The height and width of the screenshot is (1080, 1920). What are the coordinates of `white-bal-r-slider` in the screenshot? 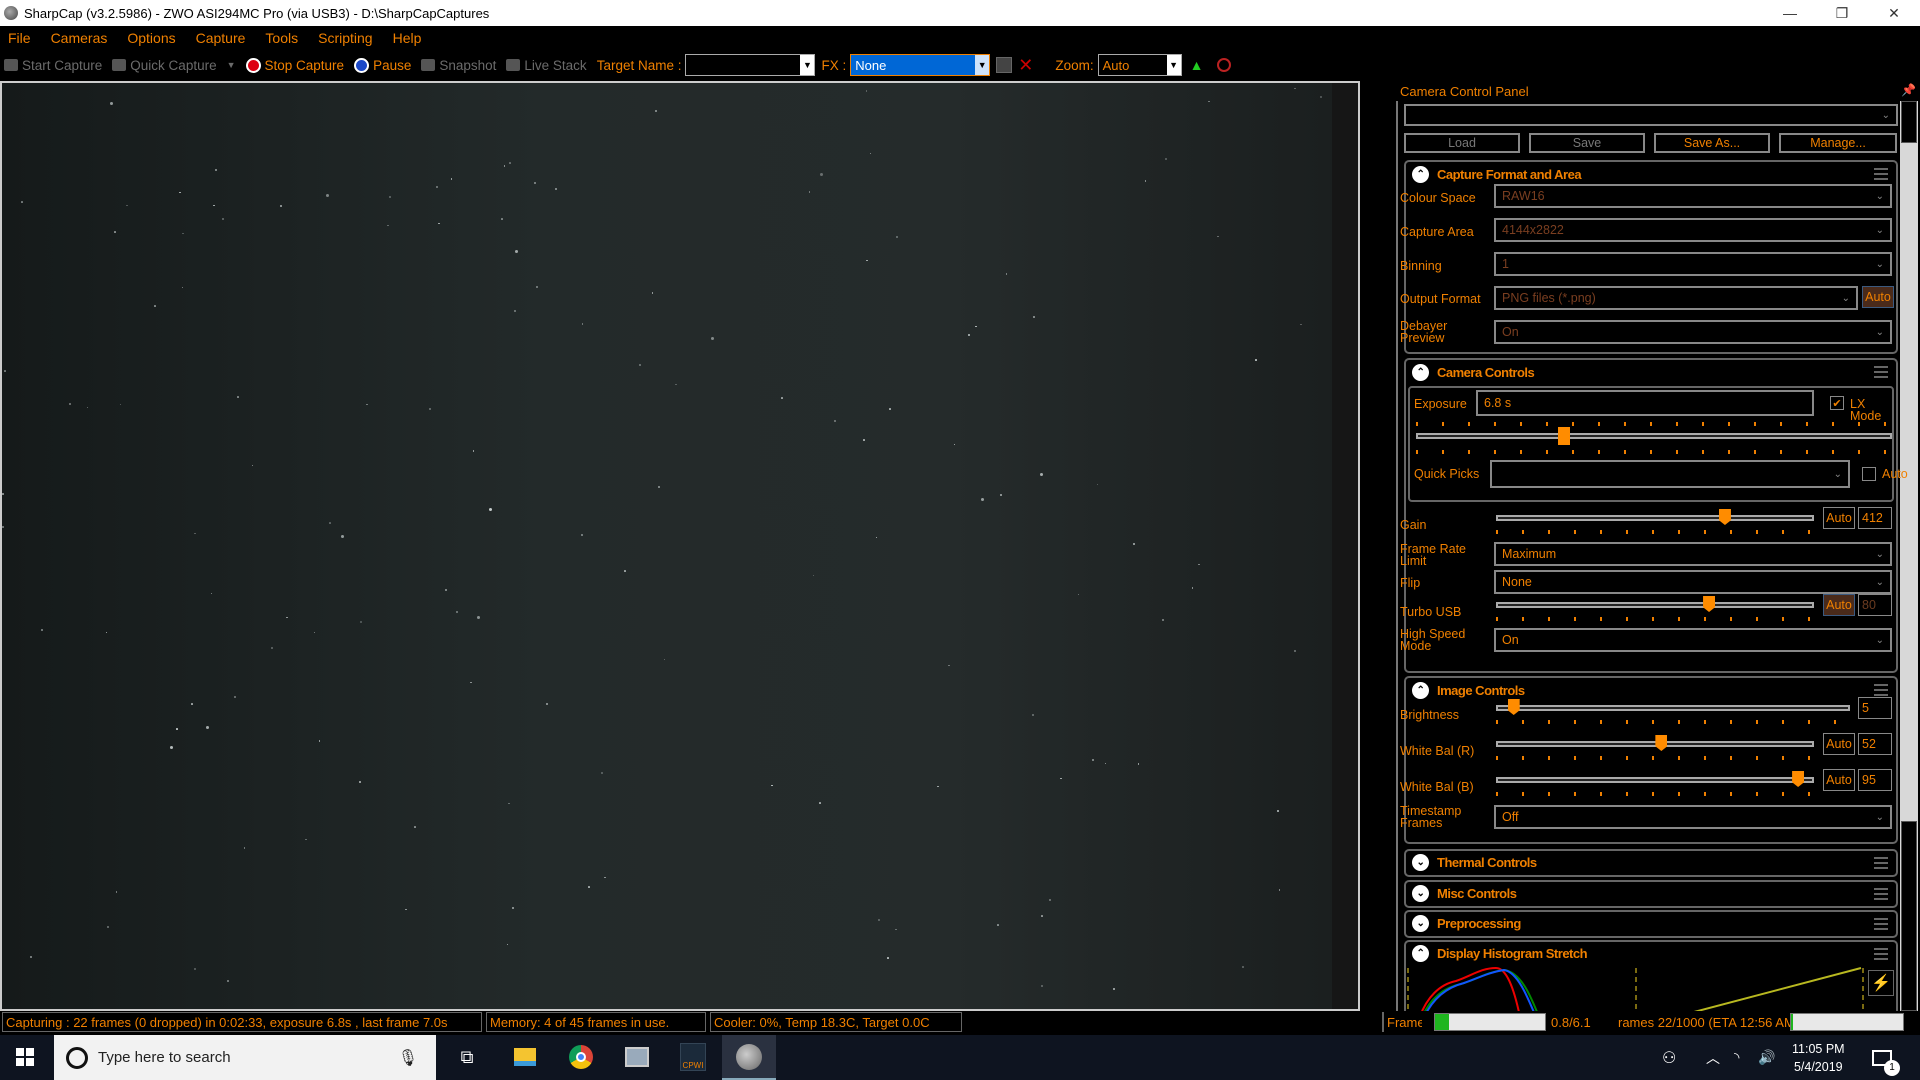 It's located at (1655, 744).